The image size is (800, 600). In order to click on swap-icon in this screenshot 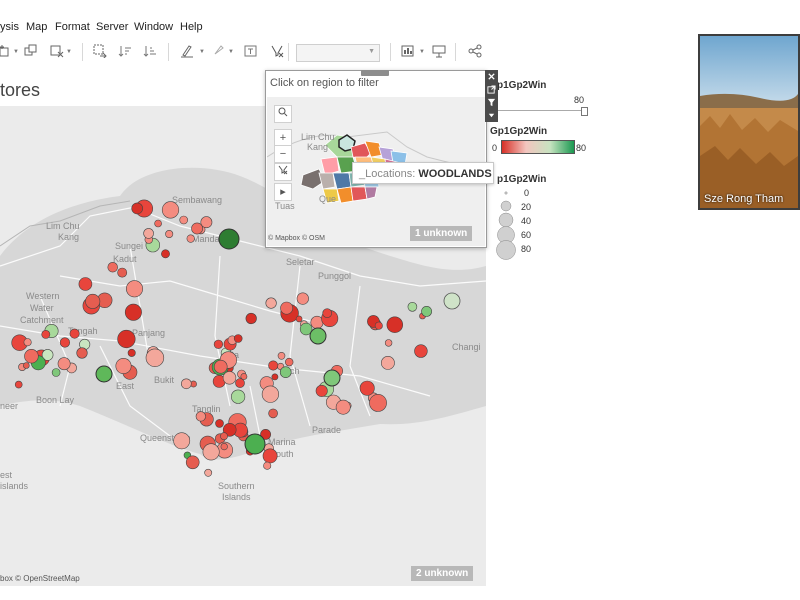, I will do `click(100, 51)`.